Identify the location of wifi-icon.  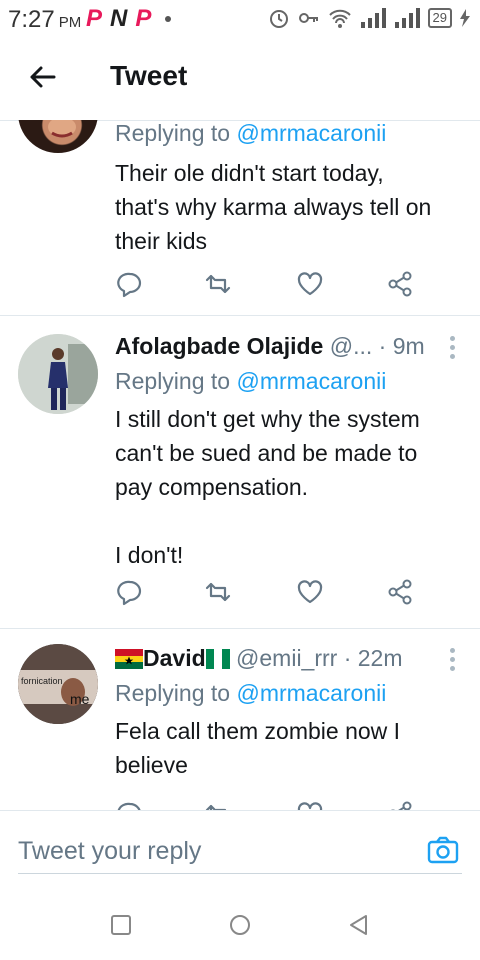
(339, 18).